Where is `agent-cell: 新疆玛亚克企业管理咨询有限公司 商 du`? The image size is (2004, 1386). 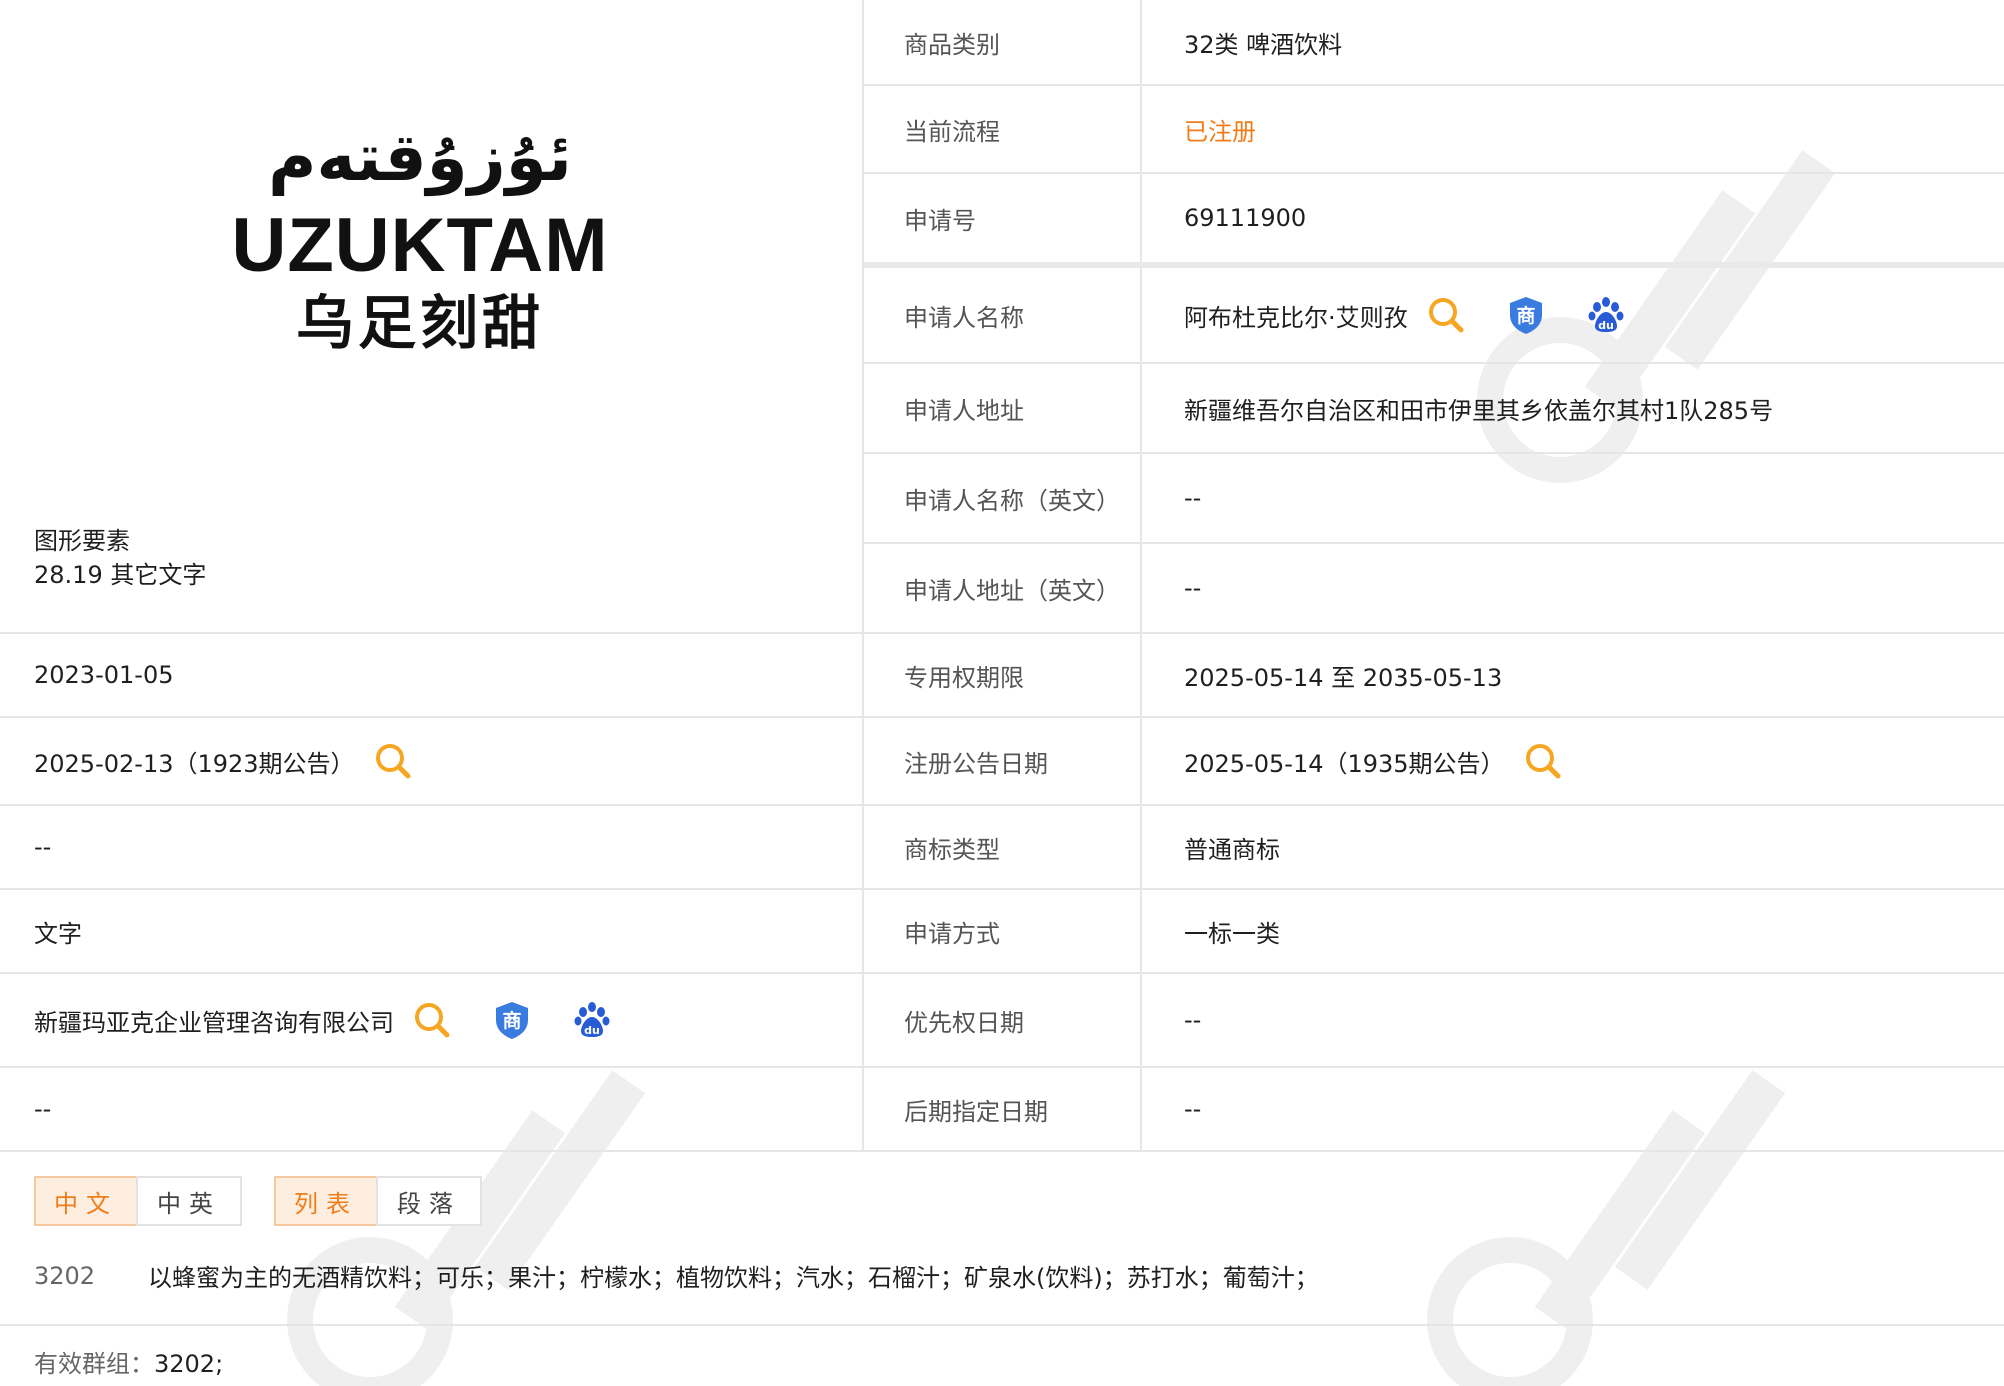 agent-cell: 新疆玛亚克企业管理咨询有限公司 商 du is located at coordinates (323, 1020).